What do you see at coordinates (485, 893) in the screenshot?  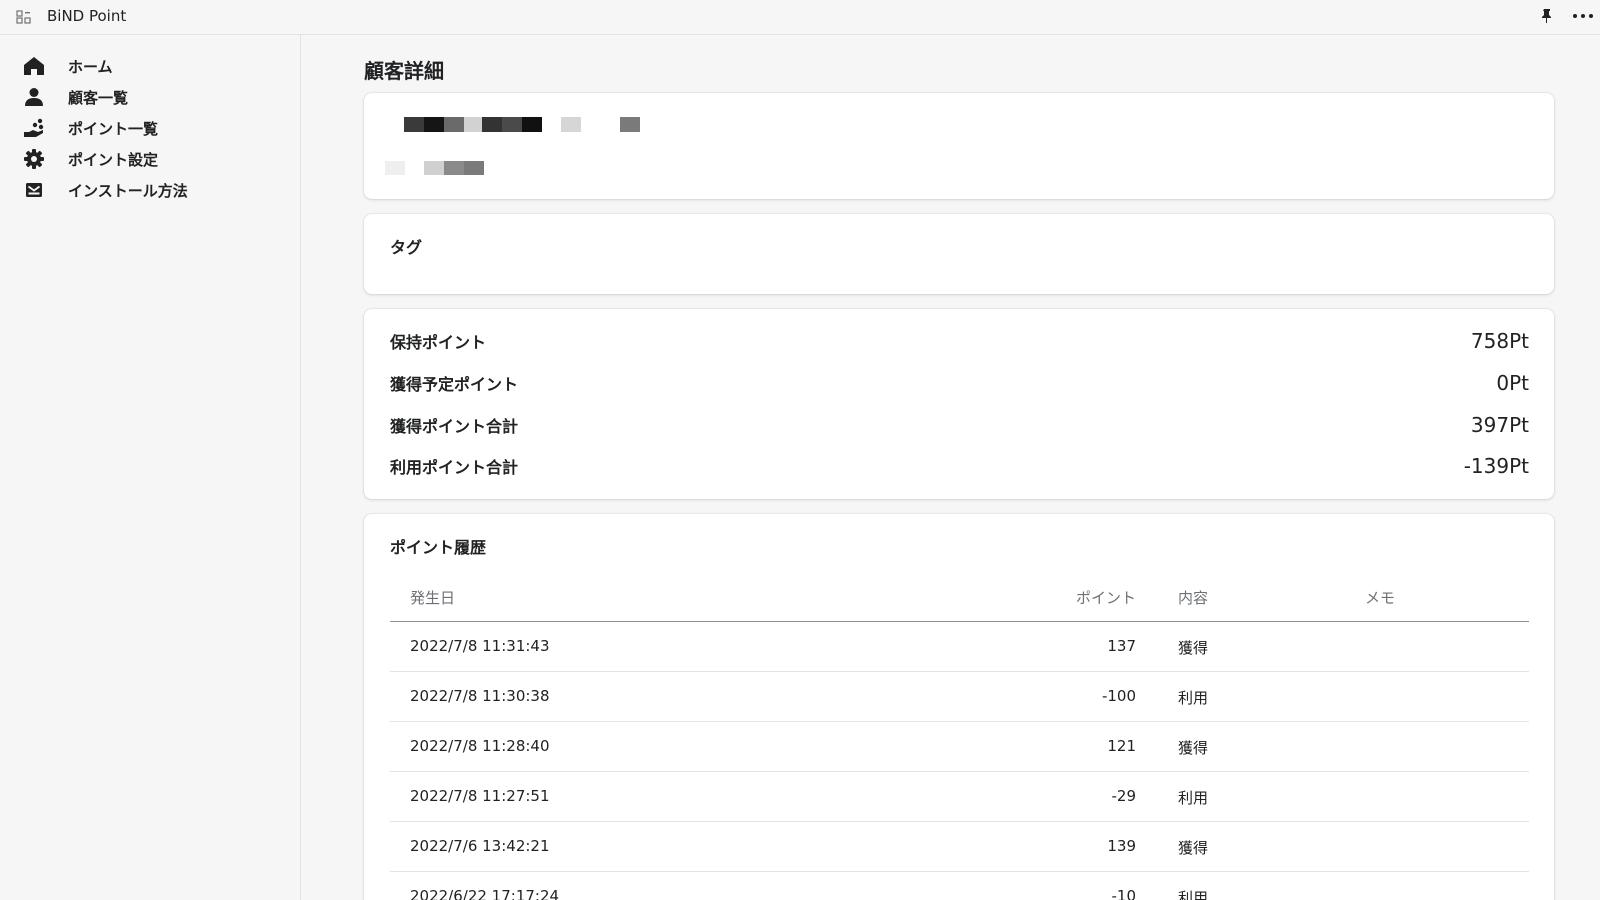 I see `cell-date: 2022/6/22 17:17:24` at bounding box center [485, 893].